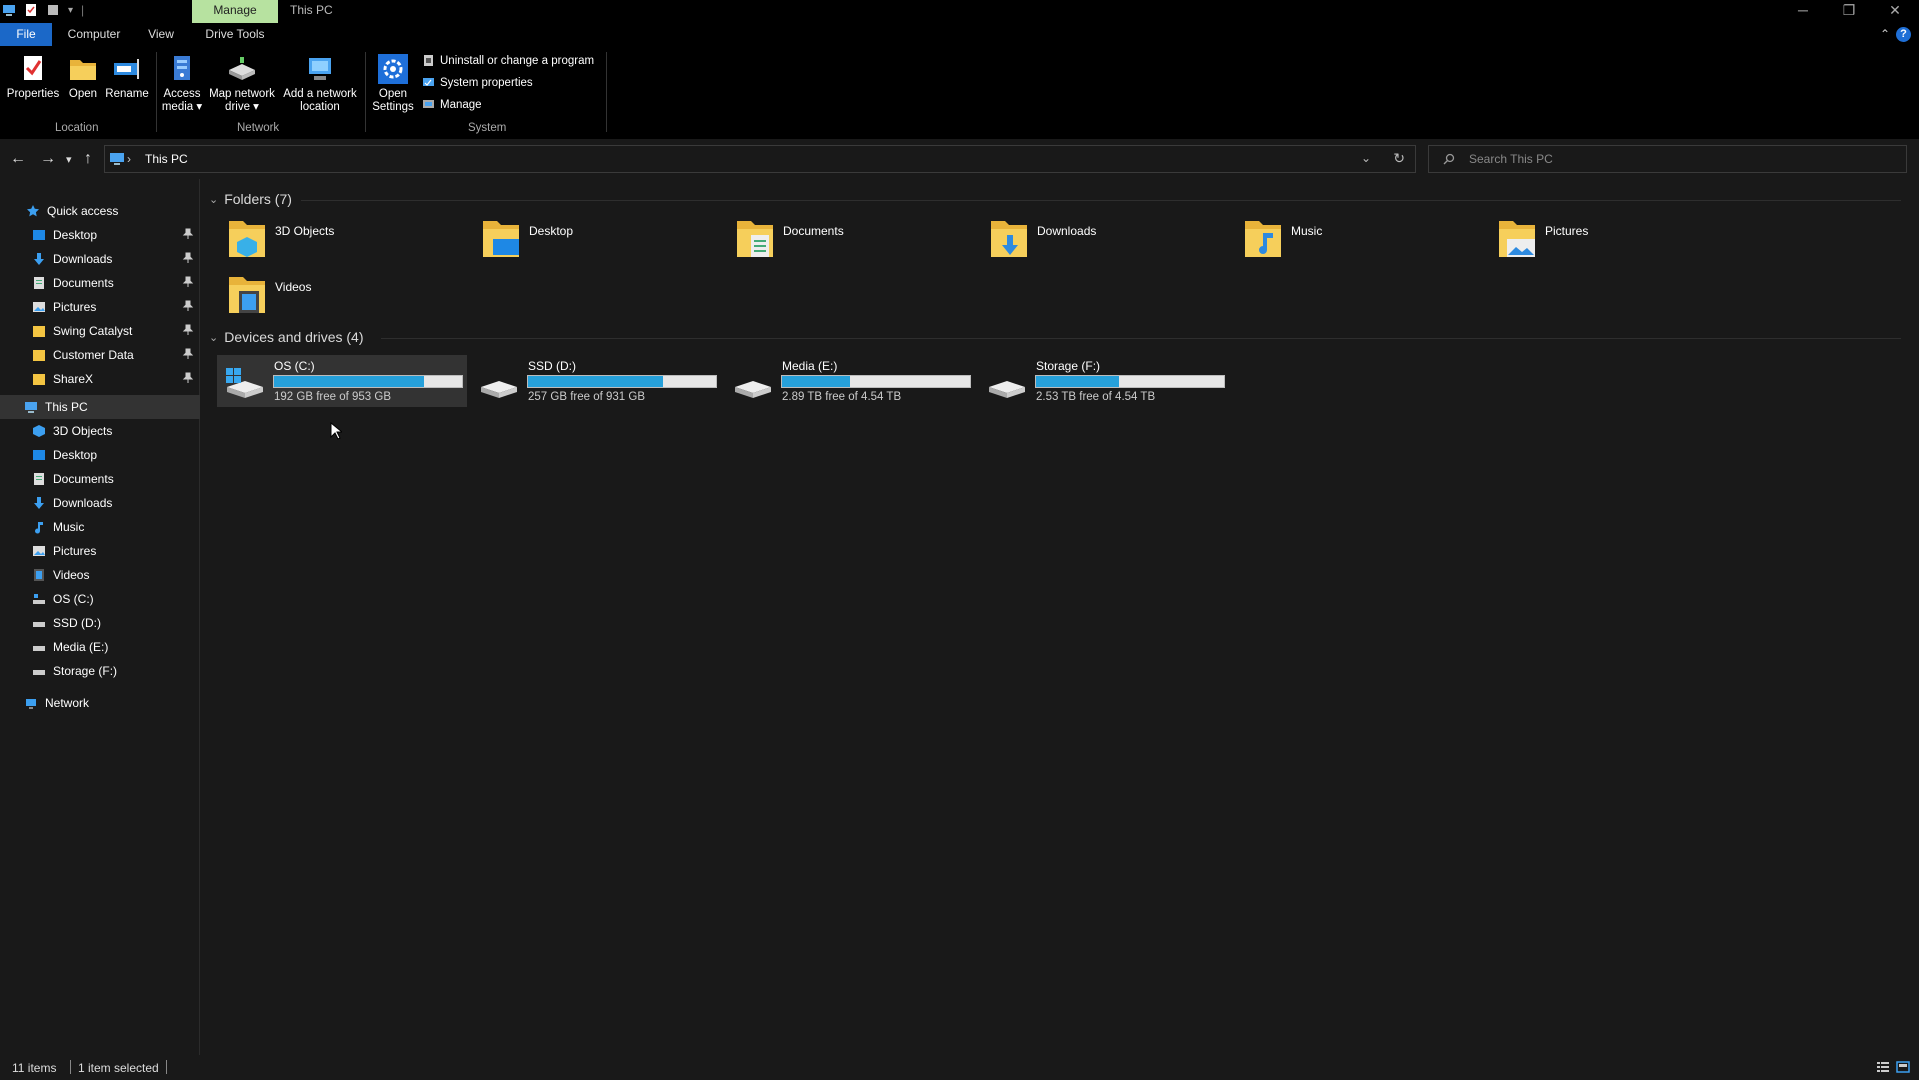 This screenshot has width=1919, height=1080. Describe the element at coordinates (100, 503) in the screenshot. I see `sidebar-item-downloads-pc: Downloads` at that location.